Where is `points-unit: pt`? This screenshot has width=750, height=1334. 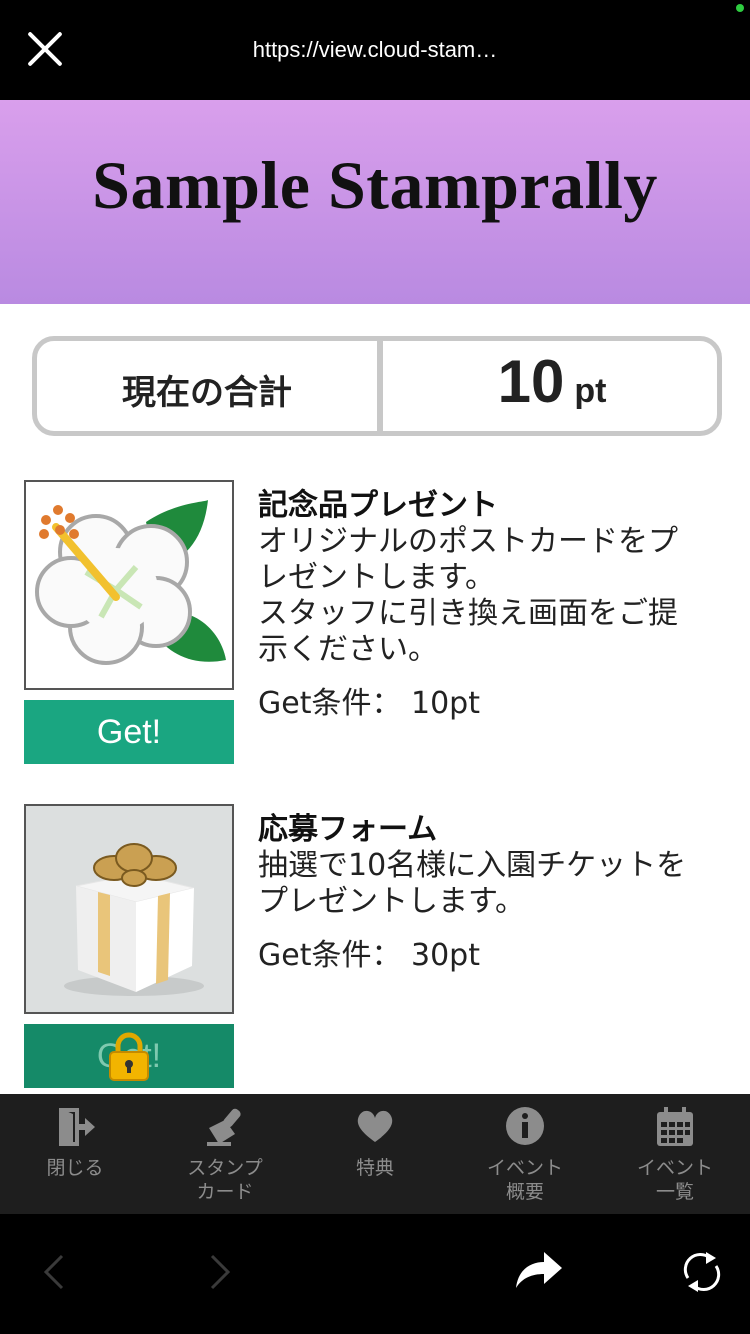
points-unit: pt is located at coordinates (590, 391).